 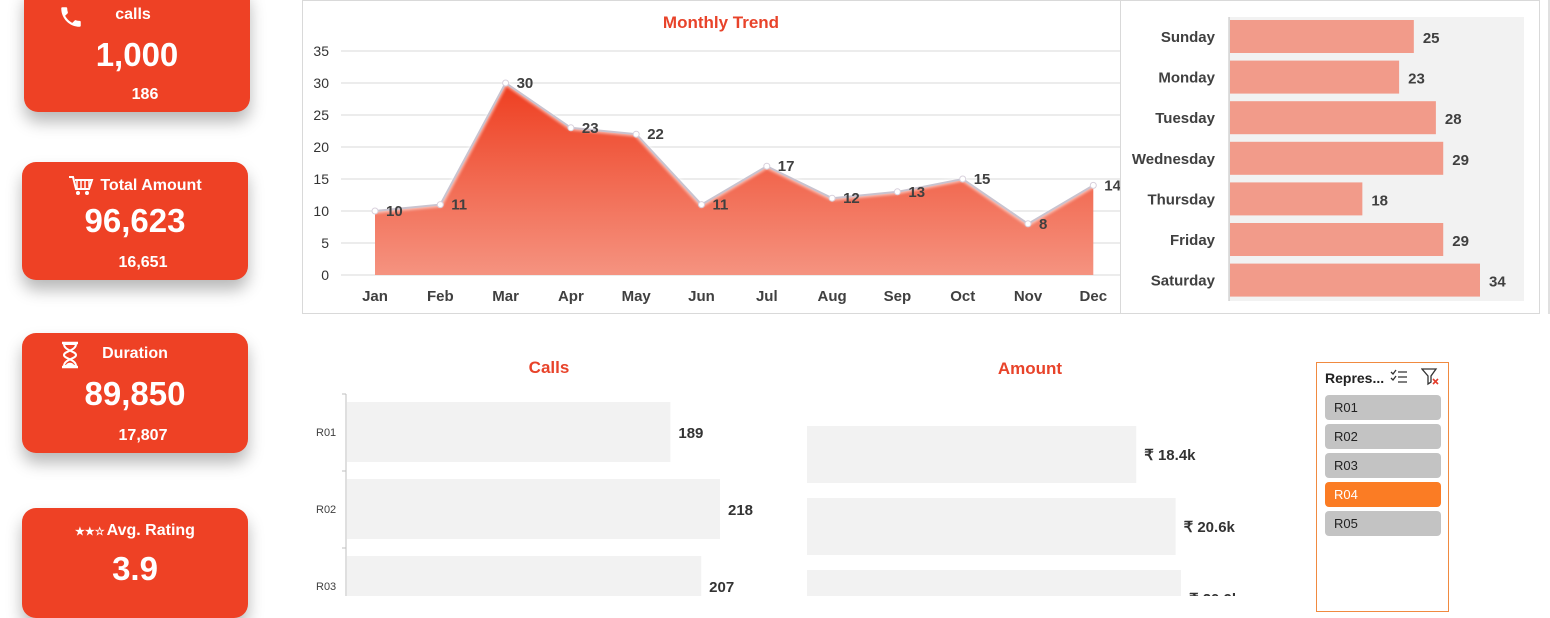 I want to click on calls-chart-title: Calls, so click(x=549, y=367).